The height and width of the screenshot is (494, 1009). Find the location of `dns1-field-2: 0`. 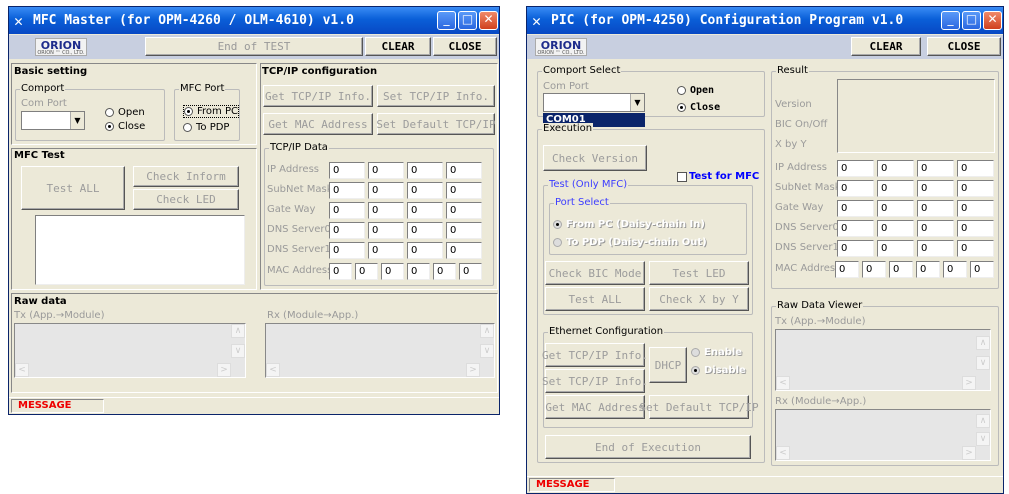

dns1-field-2: 0 is located at coordinates (386, 250).